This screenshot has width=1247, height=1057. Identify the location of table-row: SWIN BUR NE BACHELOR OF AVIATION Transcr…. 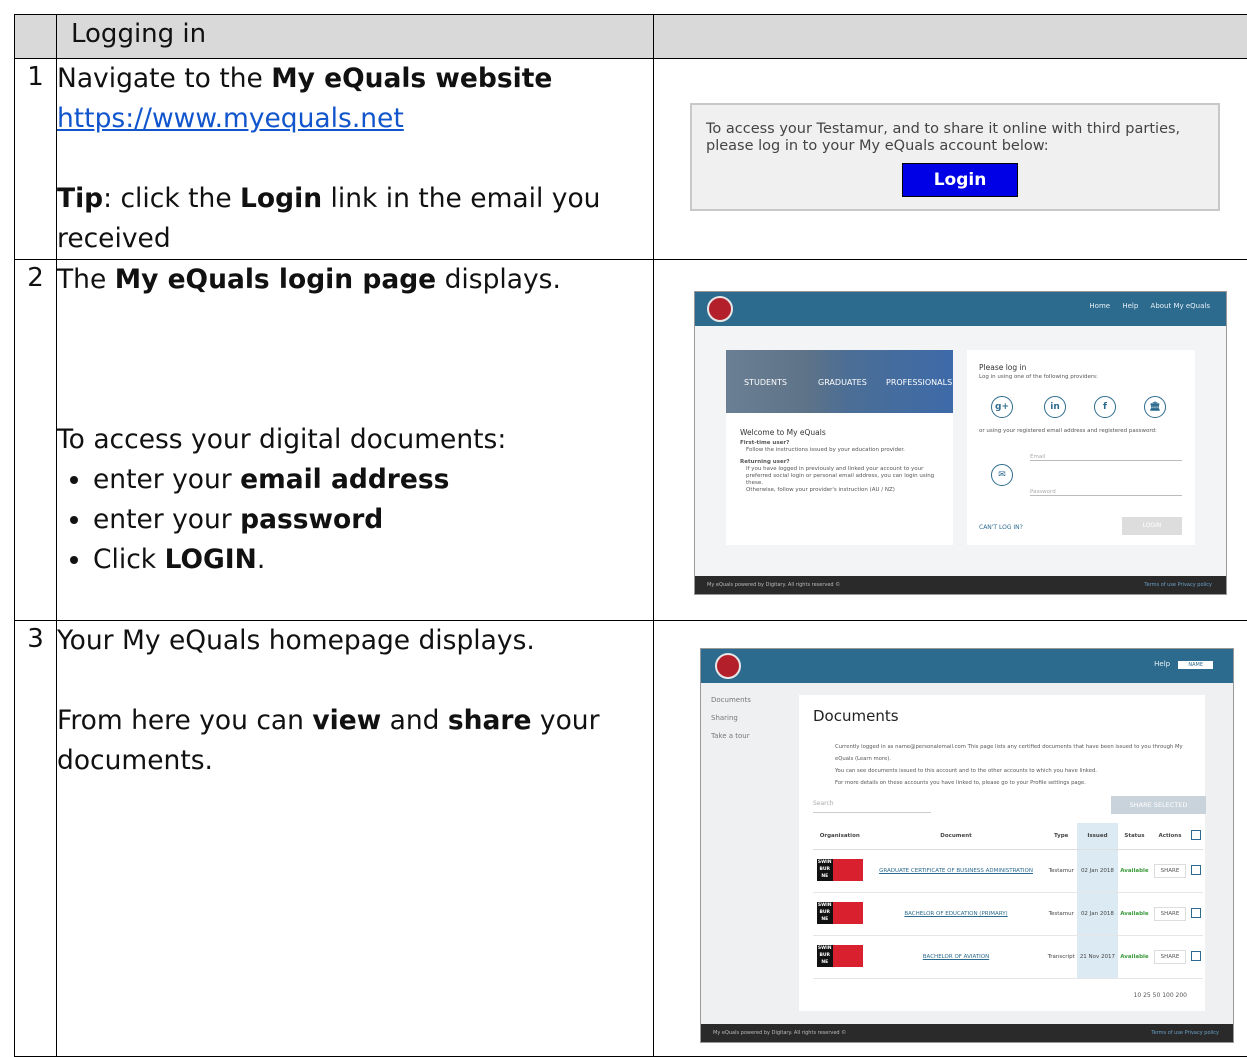
(1008, 957).